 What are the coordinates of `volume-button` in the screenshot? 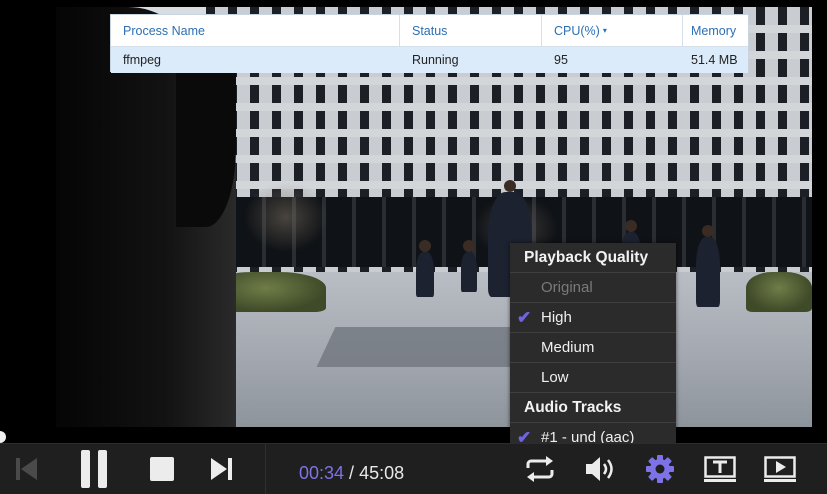 It's located at (600, 469).